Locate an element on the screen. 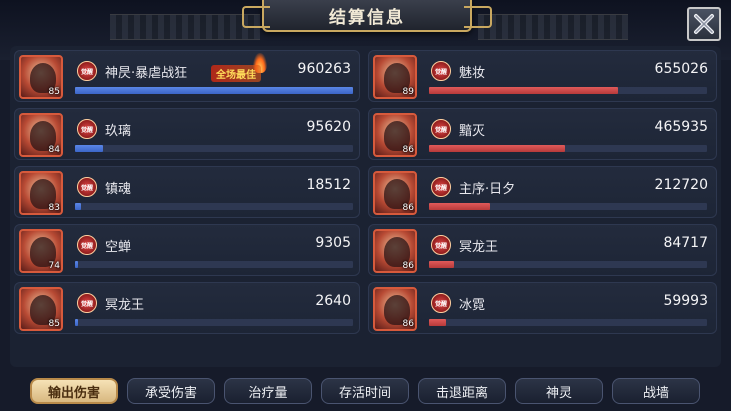 The height and width of the screenshot is (411, 731). damage-value: 84717 is located at coordinates (685, 243).